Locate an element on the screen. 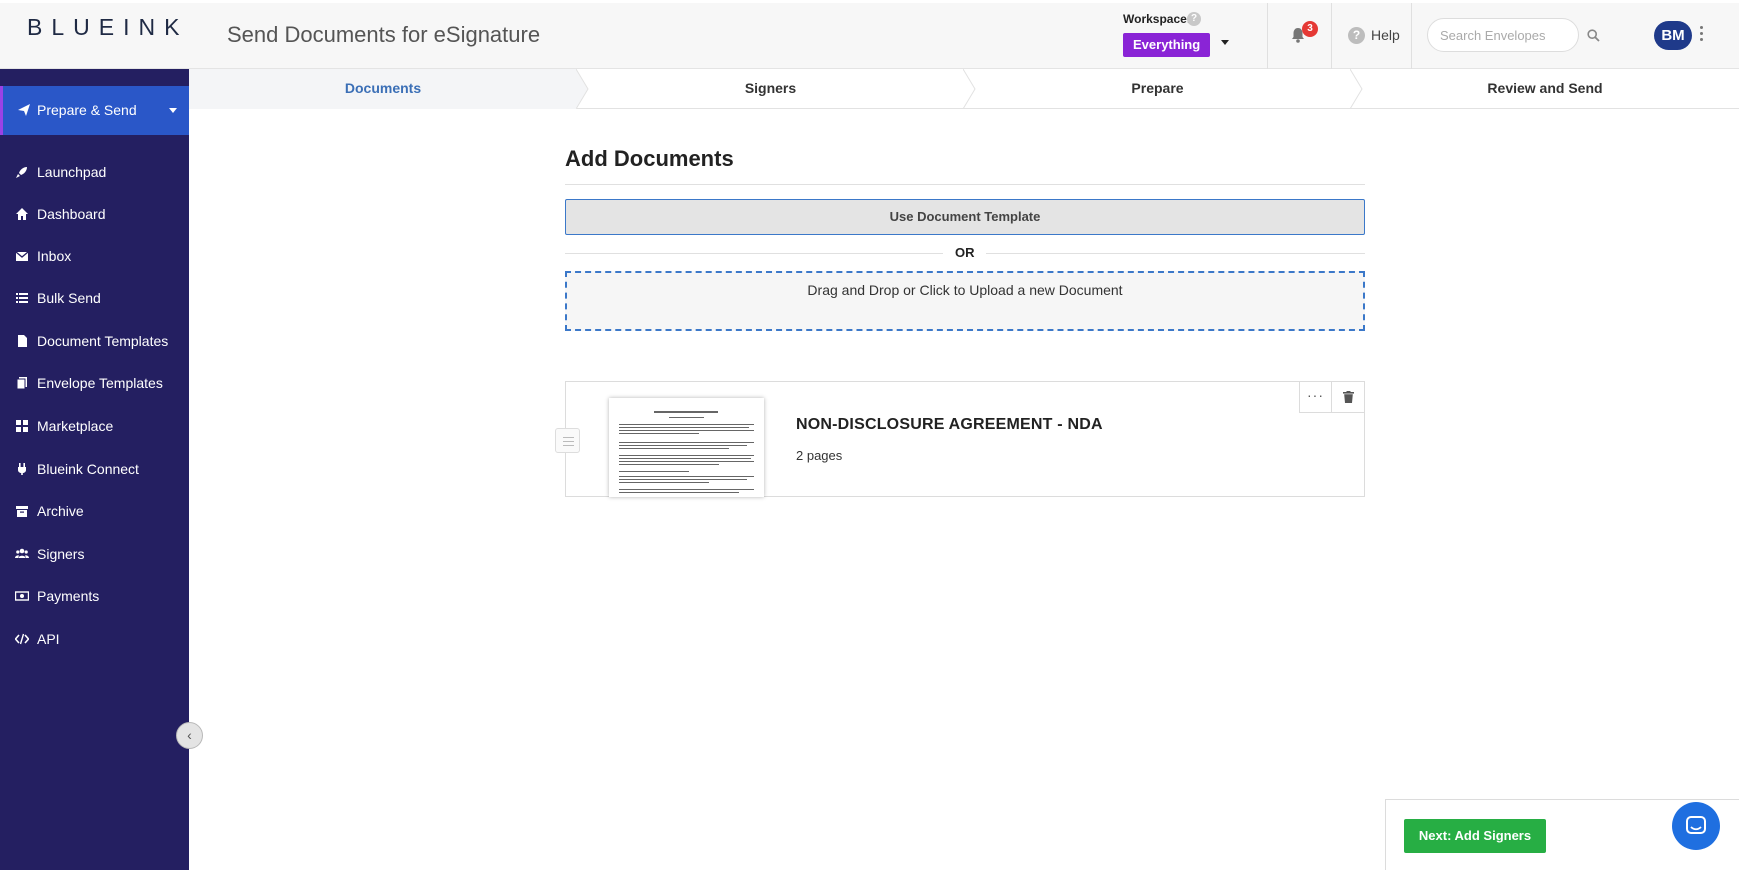  sidebar-item-signers: Signers is located at coordinates (94, 554).